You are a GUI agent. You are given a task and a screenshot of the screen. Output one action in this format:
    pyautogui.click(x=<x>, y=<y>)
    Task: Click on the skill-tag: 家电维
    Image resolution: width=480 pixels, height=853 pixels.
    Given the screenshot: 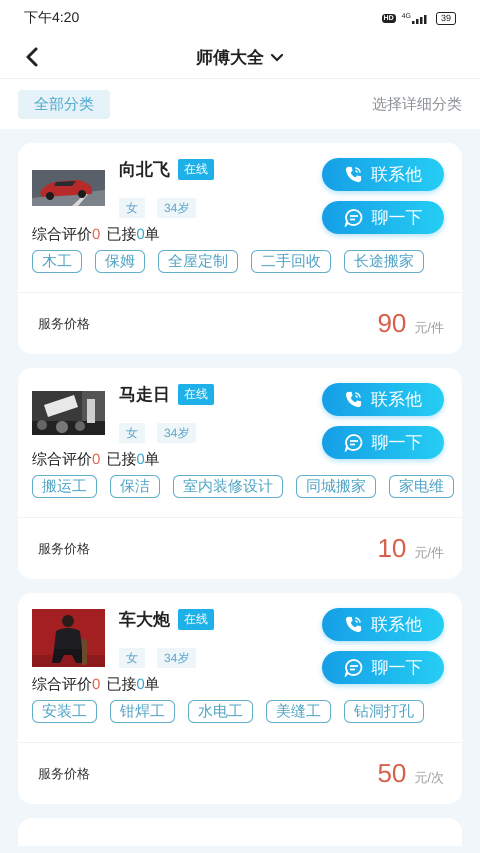 What is the action you would take?
    pyautogui.click(x=421, y=486)
    